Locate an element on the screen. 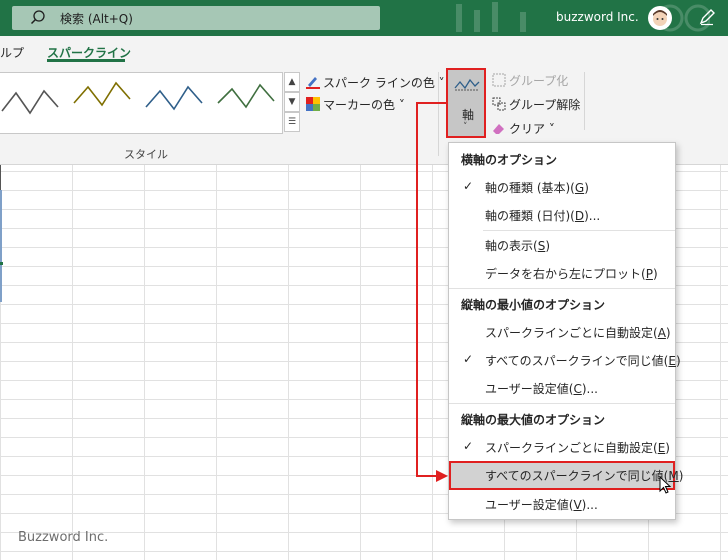 This screenshot has height=560, width=728. pen-icon is located at coordinates (707, 17).